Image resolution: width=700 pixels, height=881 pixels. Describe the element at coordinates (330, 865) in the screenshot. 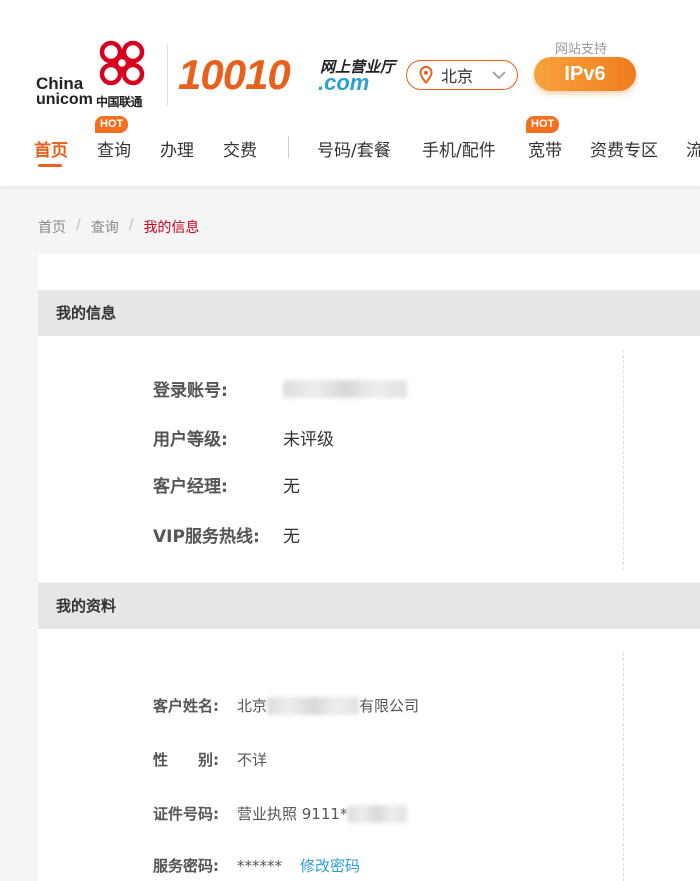

I see `change-password-link: 修改密码` at that location.